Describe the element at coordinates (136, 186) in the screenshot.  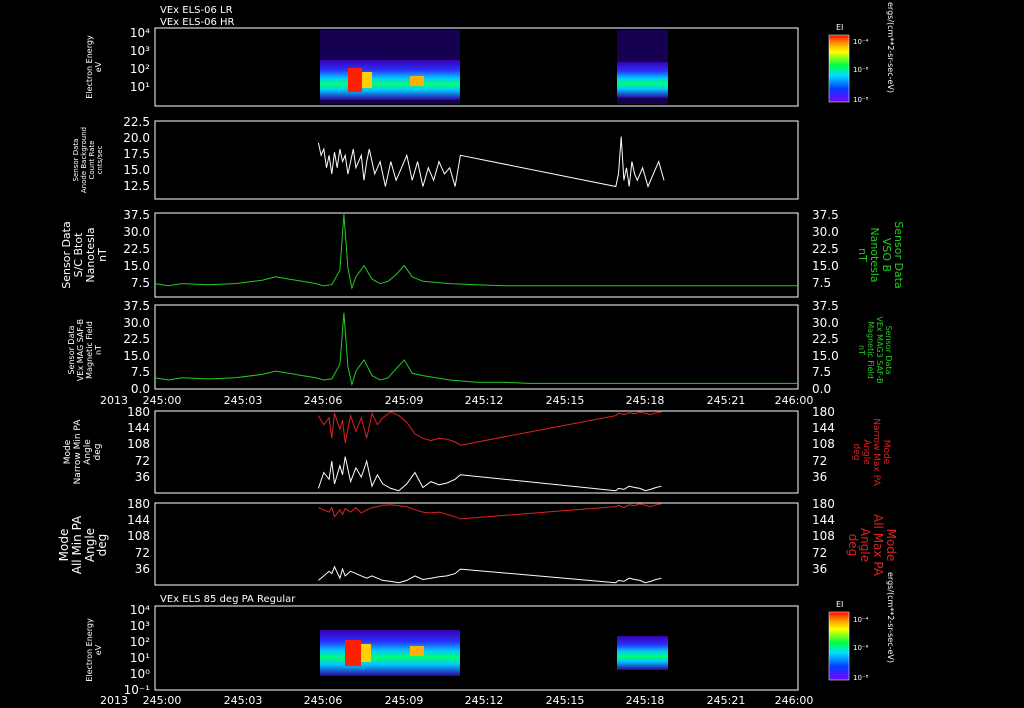
I see `background-ytick-4: 12.5` at that location.